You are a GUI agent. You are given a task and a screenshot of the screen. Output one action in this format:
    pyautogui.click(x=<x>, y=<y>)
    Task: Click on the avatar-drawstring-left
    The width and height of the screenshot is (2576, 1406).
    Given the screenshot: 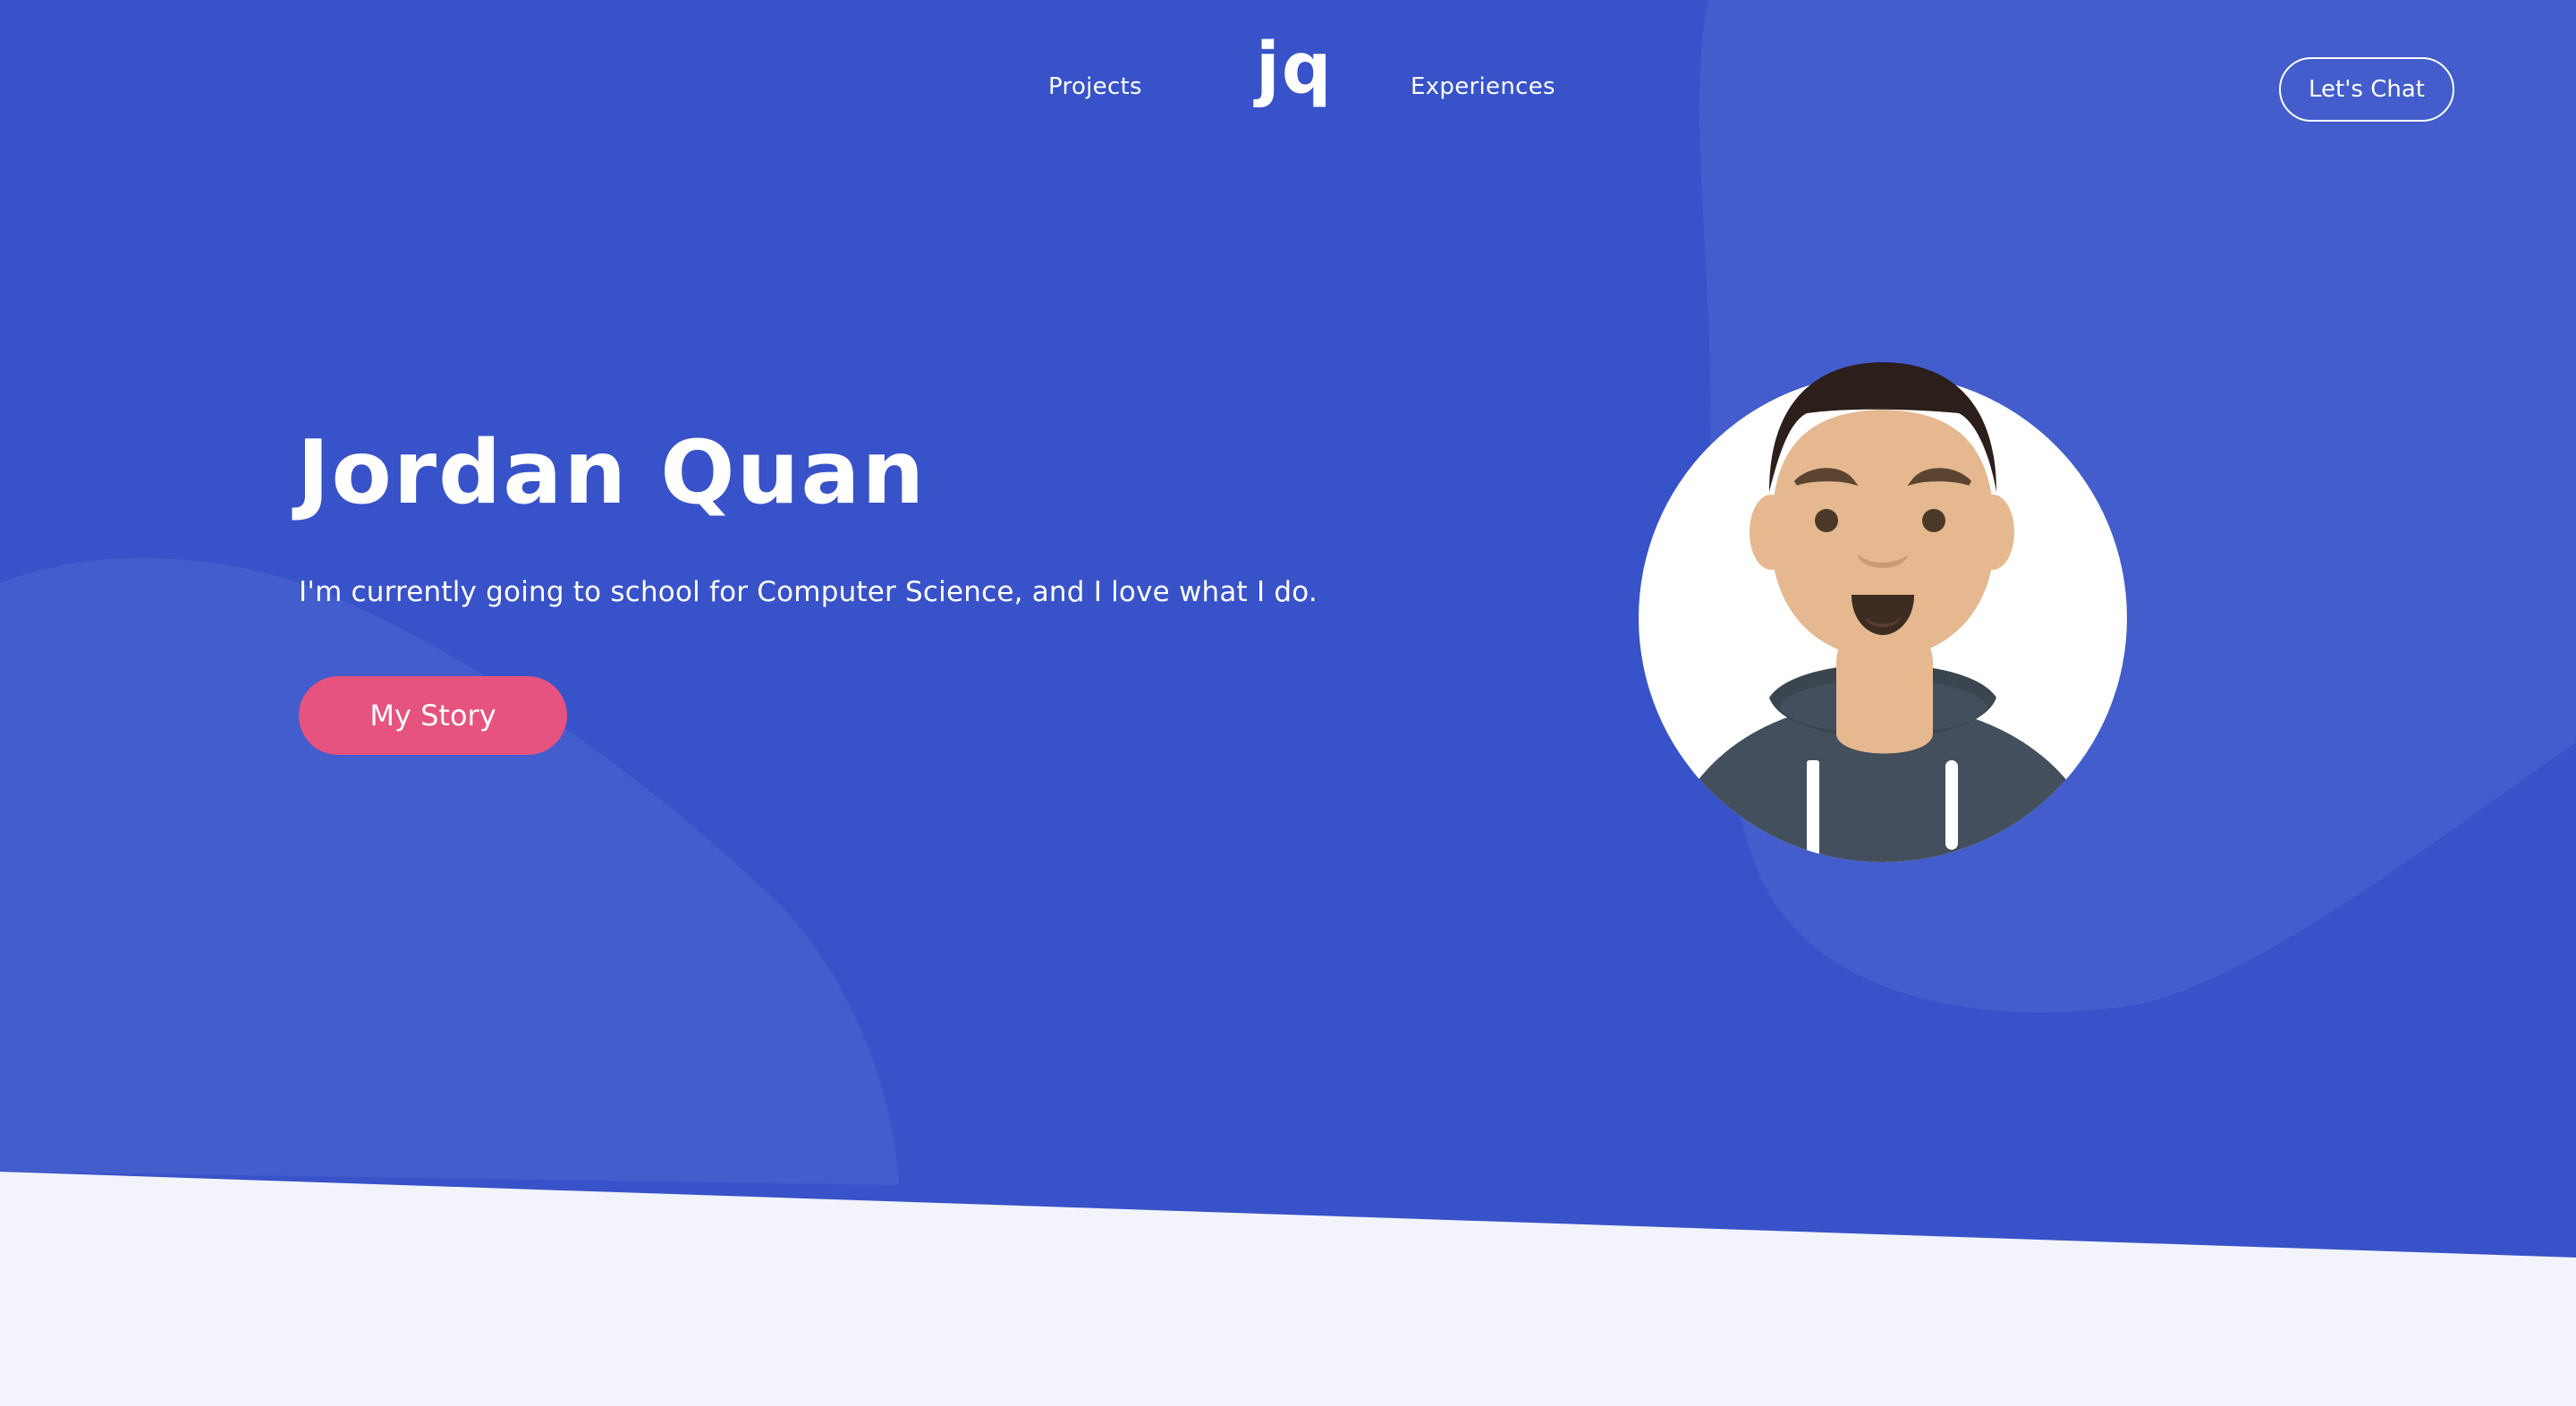 What is the action you would take?
    pyautogui.click(x=1813, y=811)
    